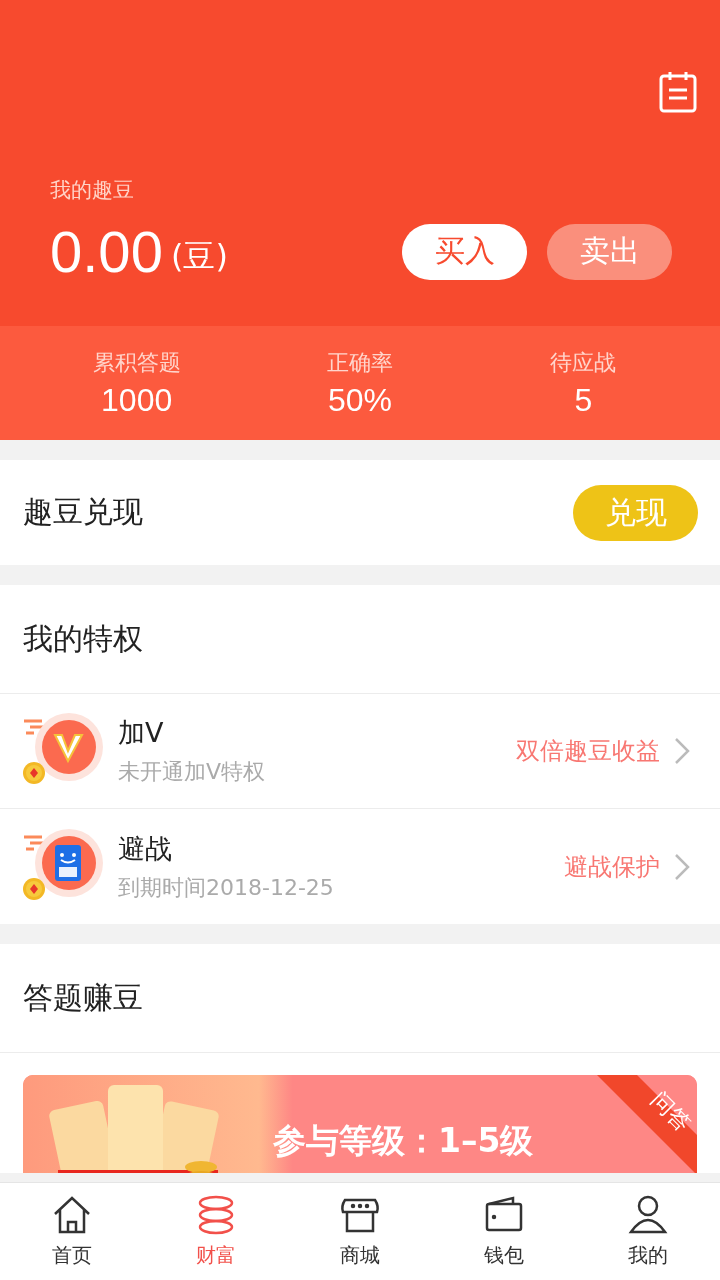 The image size is (720, 1280). What do you see at coordinates (83, 997) in the screenshot?
I see `section-title: 答题赚豆` at bounding box center [83, 997].